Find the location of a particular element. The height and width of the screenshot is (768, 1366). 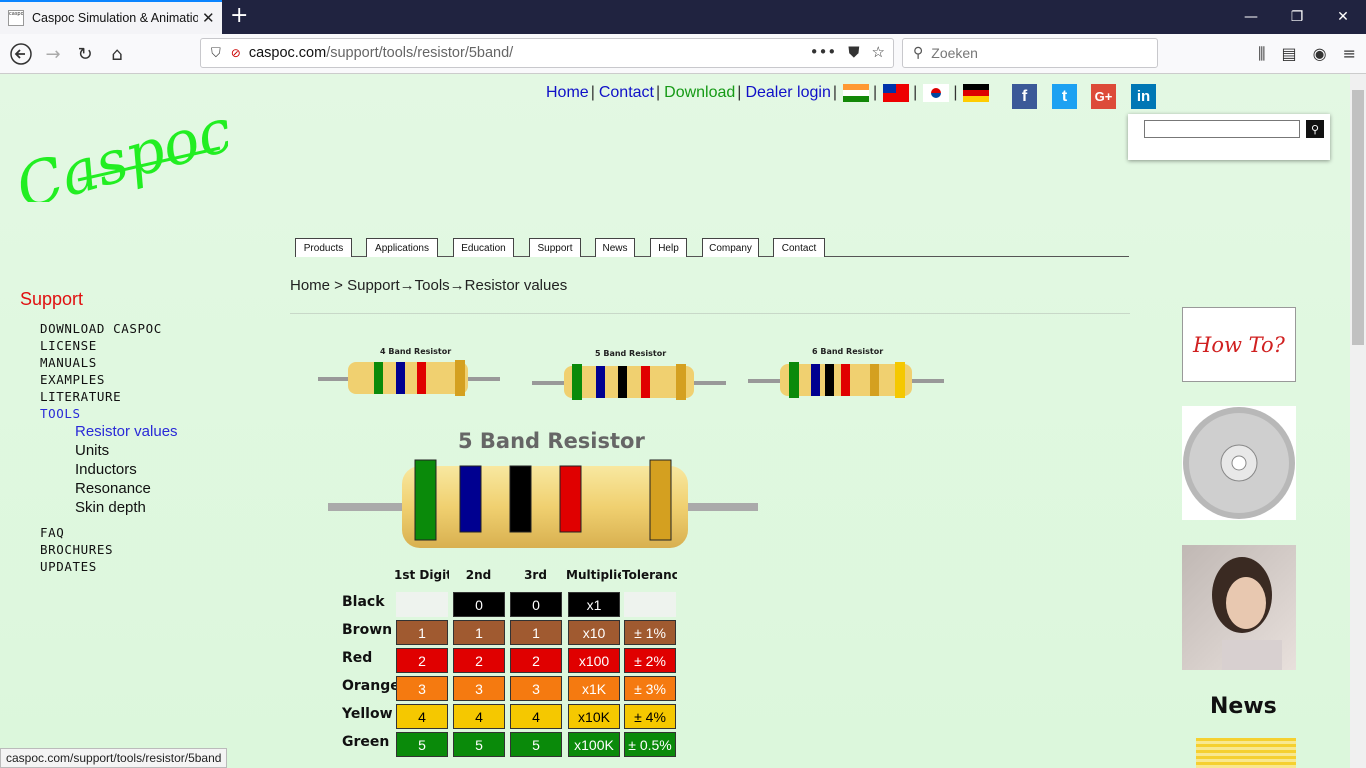

divider is located at coordinates (710, 313).